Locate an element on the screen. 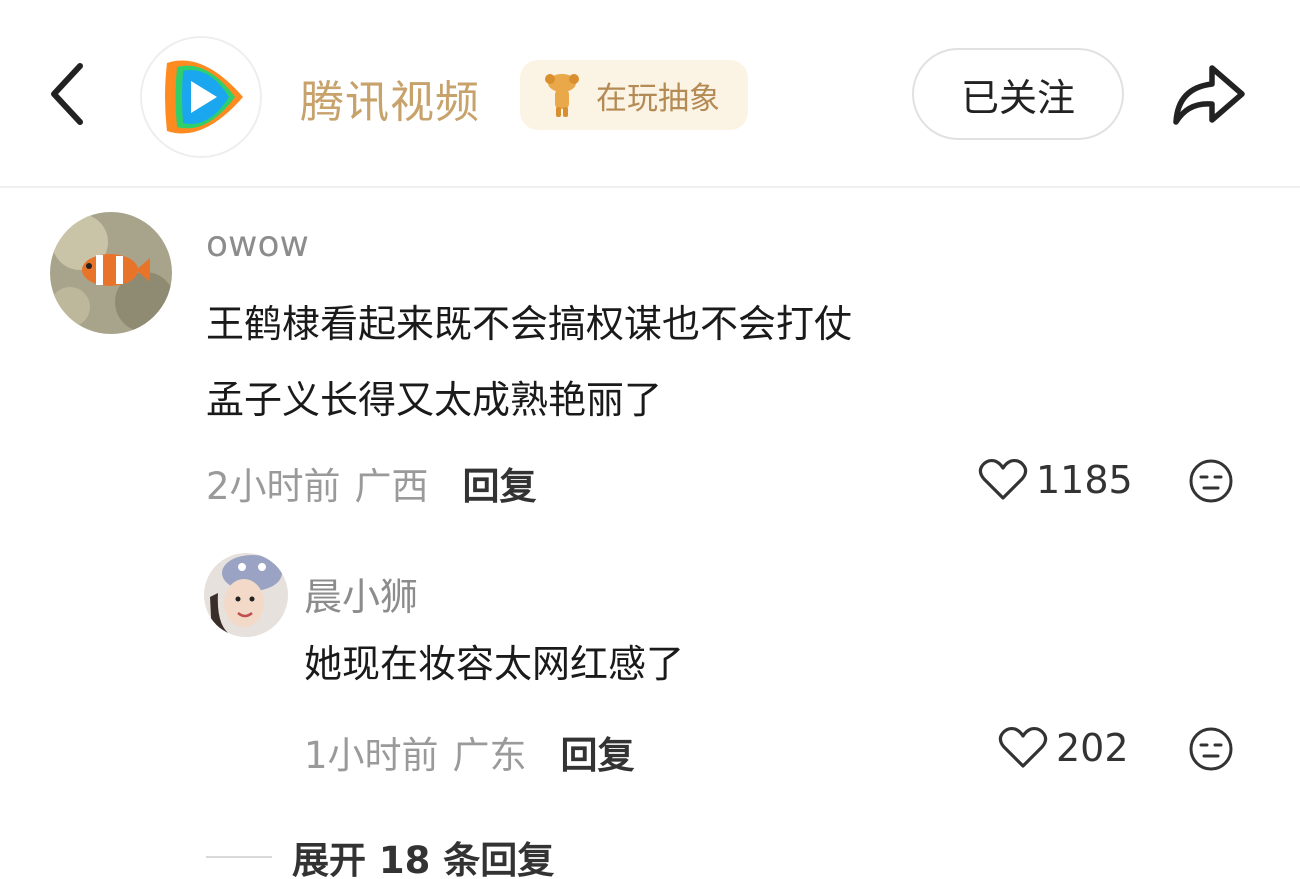 The image size is (1300, 879). channel-avatar is located at coordinates (201, 97).